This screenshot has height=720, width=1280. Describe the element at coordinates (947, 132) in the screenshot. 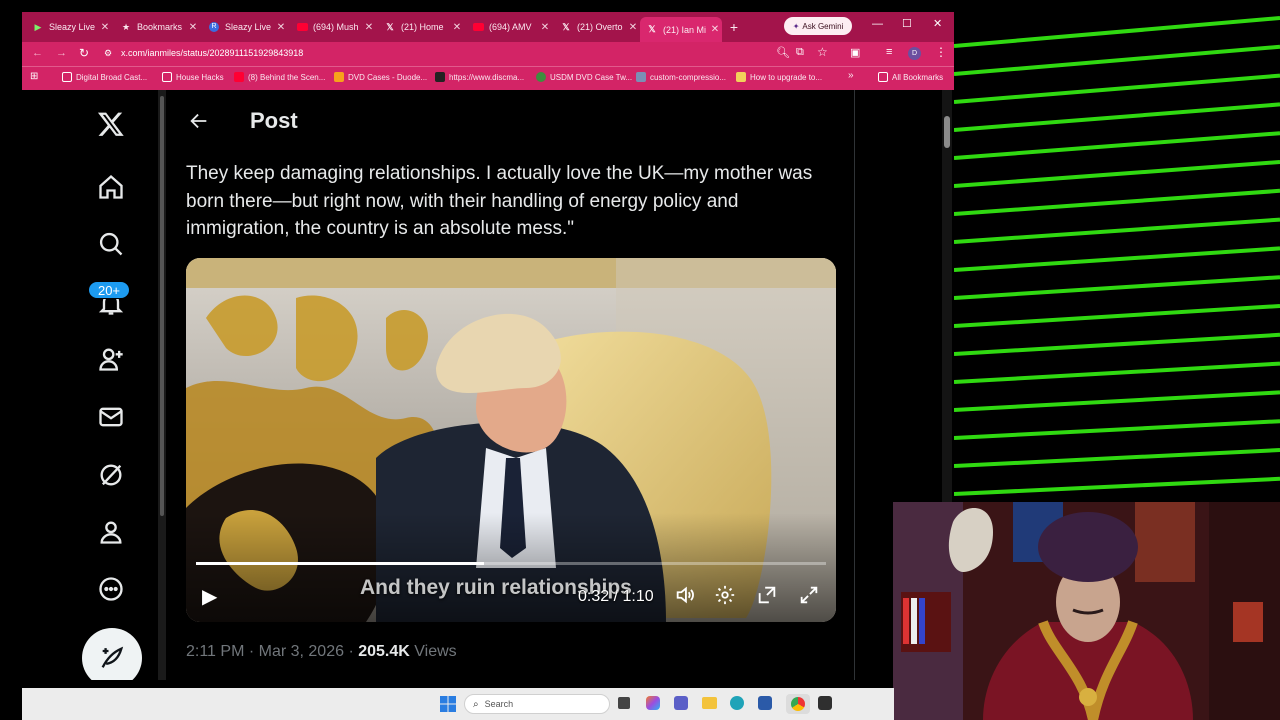

I see `page-scroll-thumb` at that location.